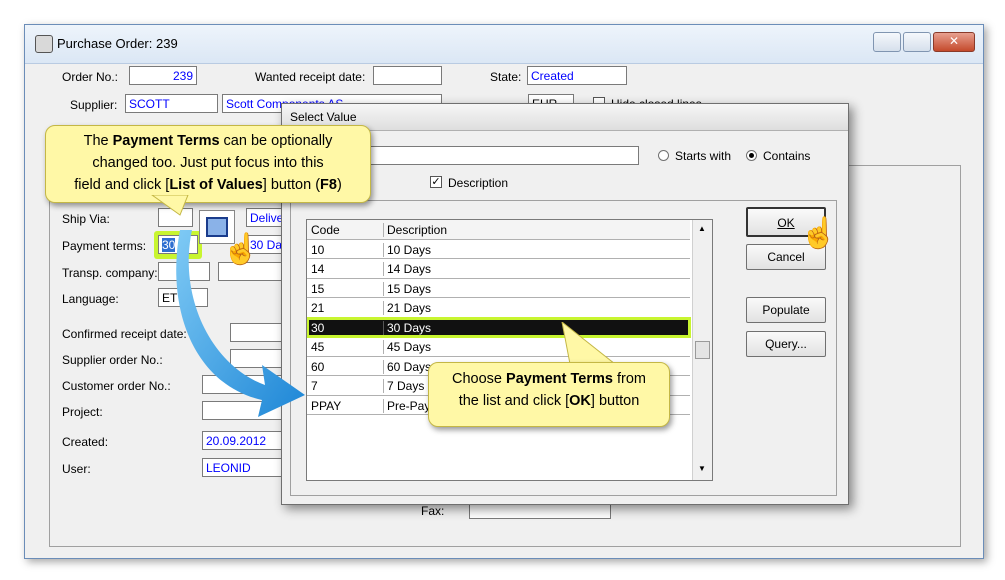  What do you see at coordinates (170, 205) in the screenshot?
I see `callout1-pointer` at bounding box center [170, 205].